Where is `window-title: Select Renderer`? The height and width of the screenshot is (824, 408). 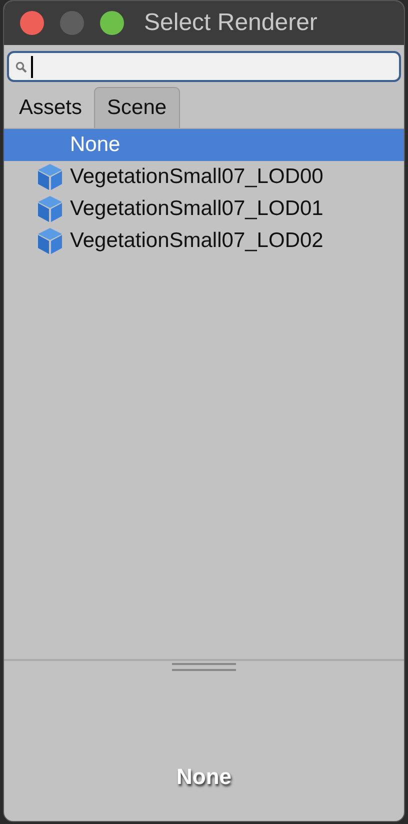
window-title: Select Renderer is located at coordinates (231, 23).